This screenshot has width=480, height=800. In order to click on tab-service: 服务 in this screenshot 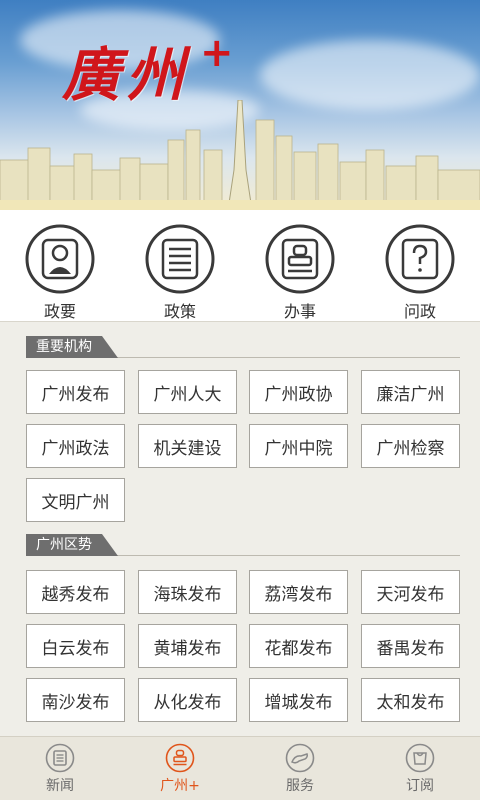, I will do `click(300, 768)`.